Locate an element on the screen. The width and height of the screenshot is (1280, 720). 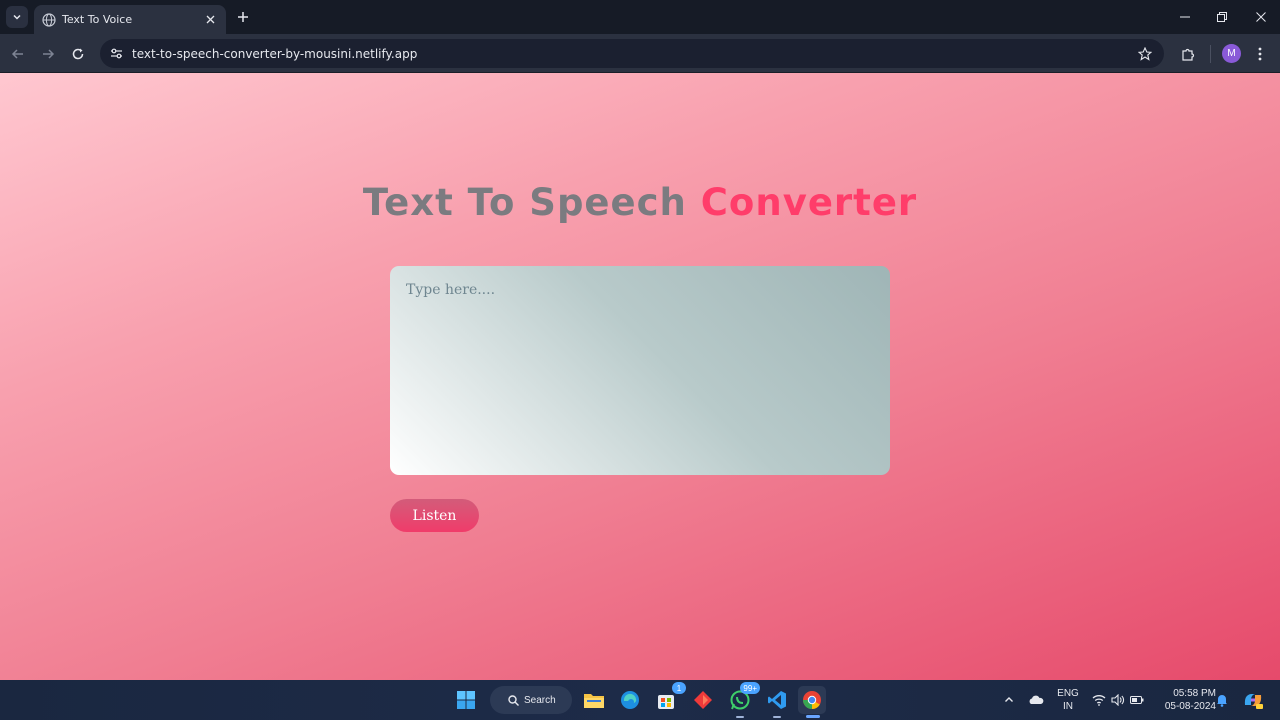
tab-close-button is located at coordinates (210, 20).